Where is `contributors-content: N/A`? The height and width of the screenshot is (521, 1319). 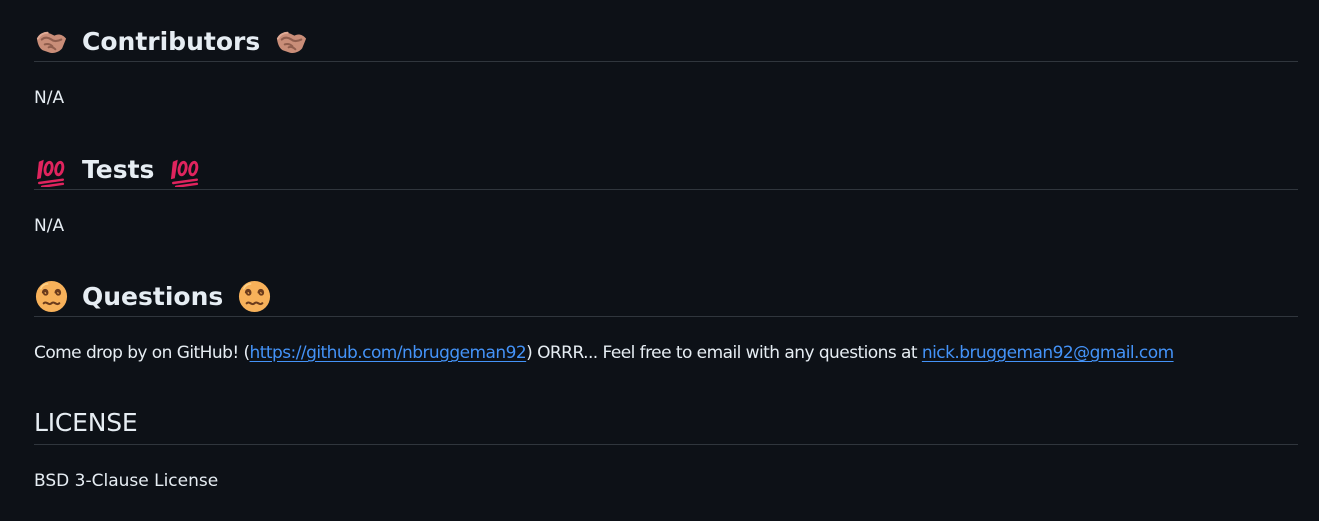 contributors-content: N/A is located at coordinates (49, 98).